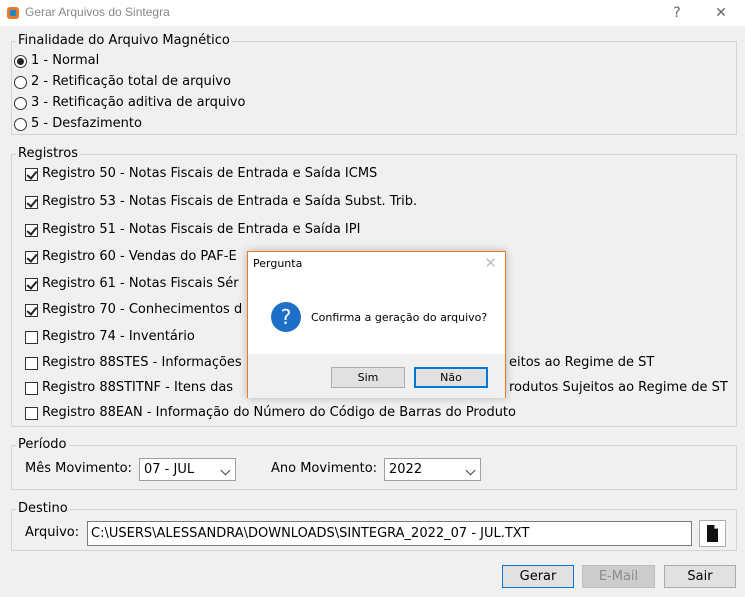  What do you see at coordinates (286, 317) in the screenshot?
I see `question-icon: ?` at bounding box center [286, 317].